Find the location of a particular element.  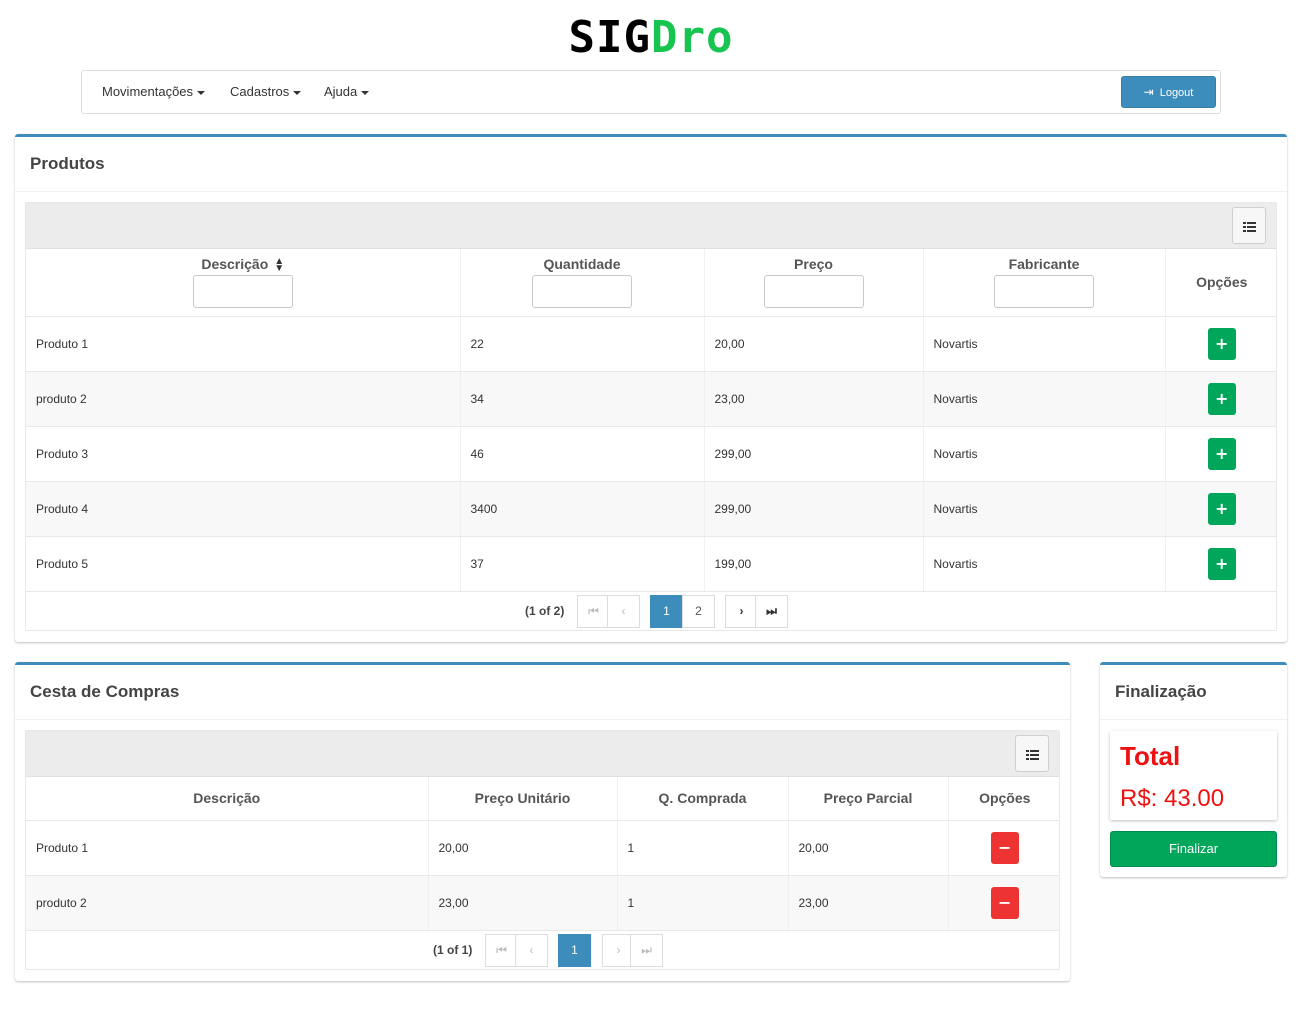

menu-cadastros: Cadastros is located at coordinates (266, 92).